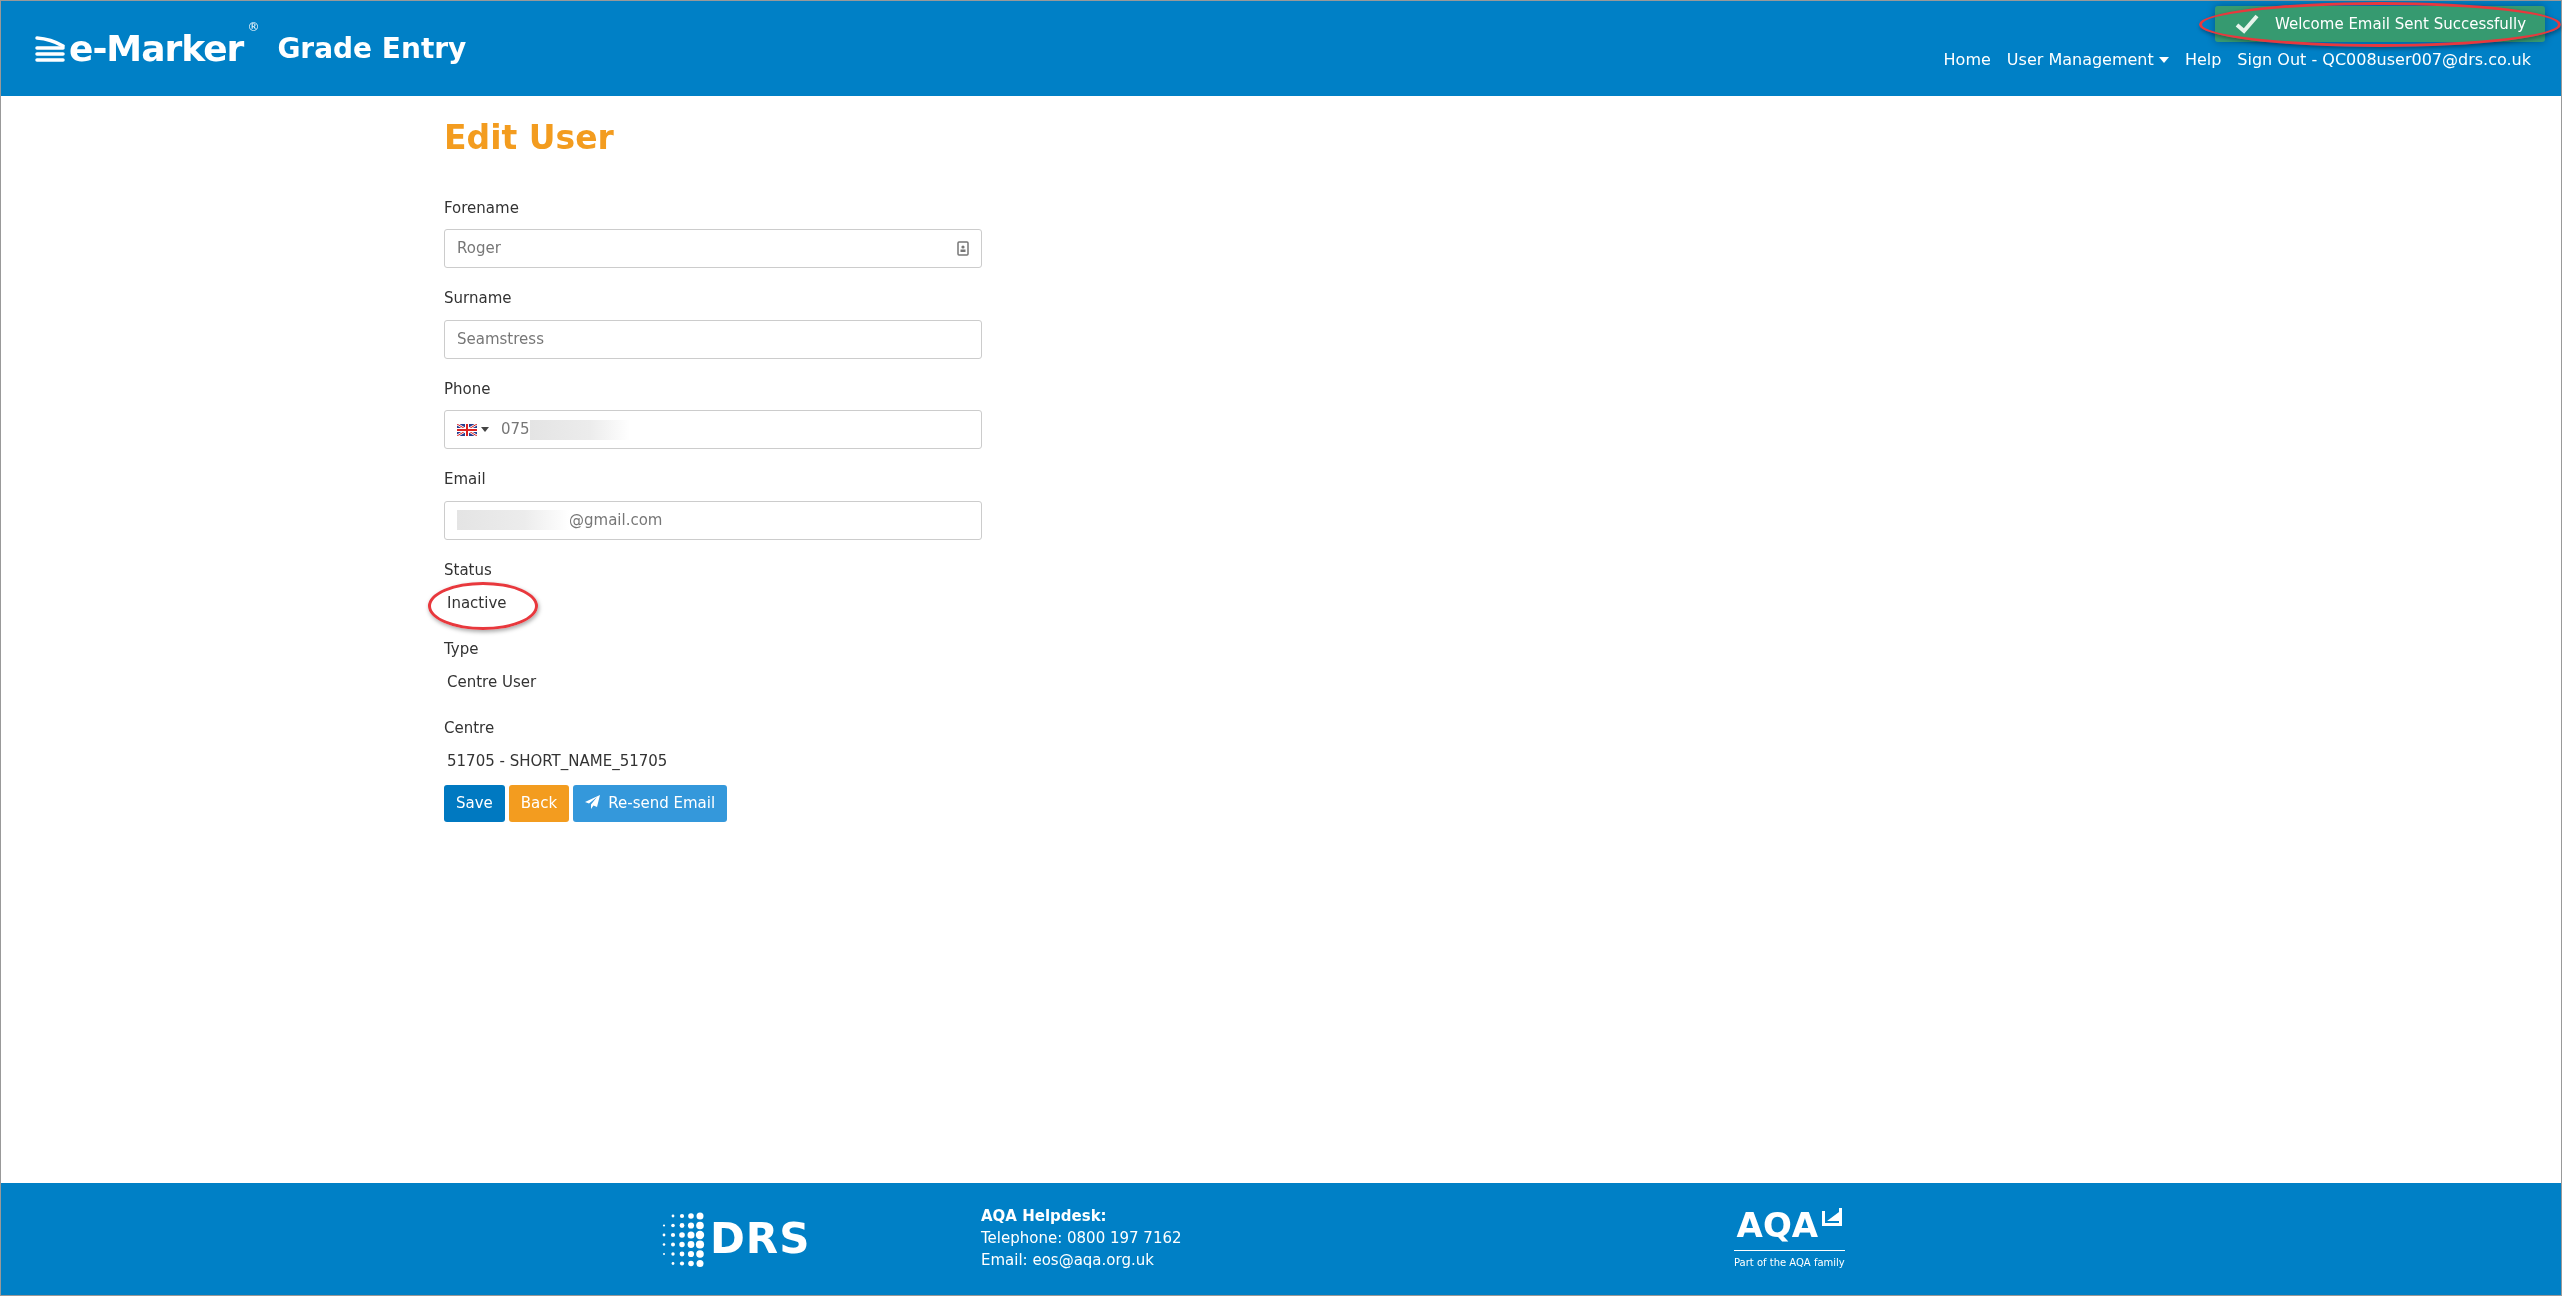 Image resolution: width=2562 pixels, height=1296 pixels. Describe the element at coordinates (1789, 1260) in the screenshot. I see `aqa-tagline: Part of the AQA family` at that location.